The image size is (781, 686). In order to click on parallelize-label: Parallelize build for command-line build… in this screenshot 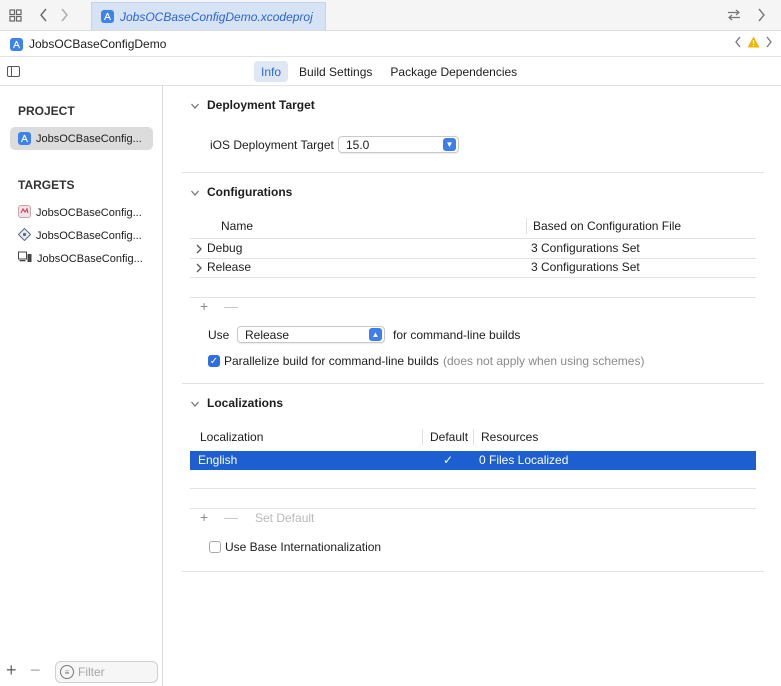, I will do `click(331, 361)`.